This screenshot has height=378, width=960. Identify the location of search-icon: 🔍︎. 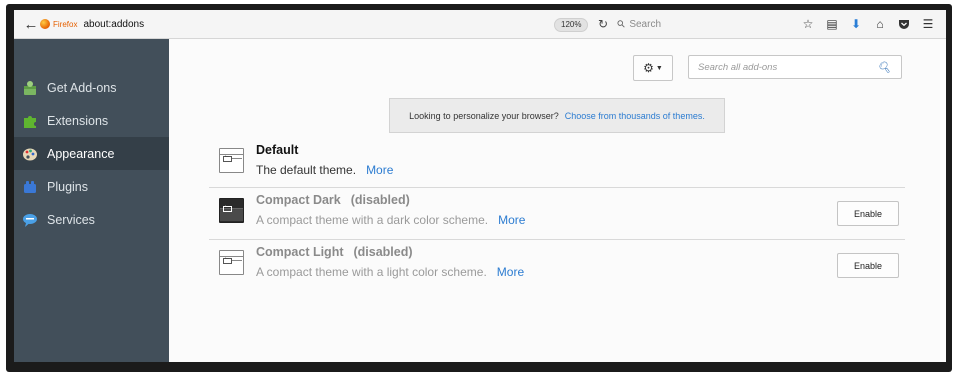
(884, 67).